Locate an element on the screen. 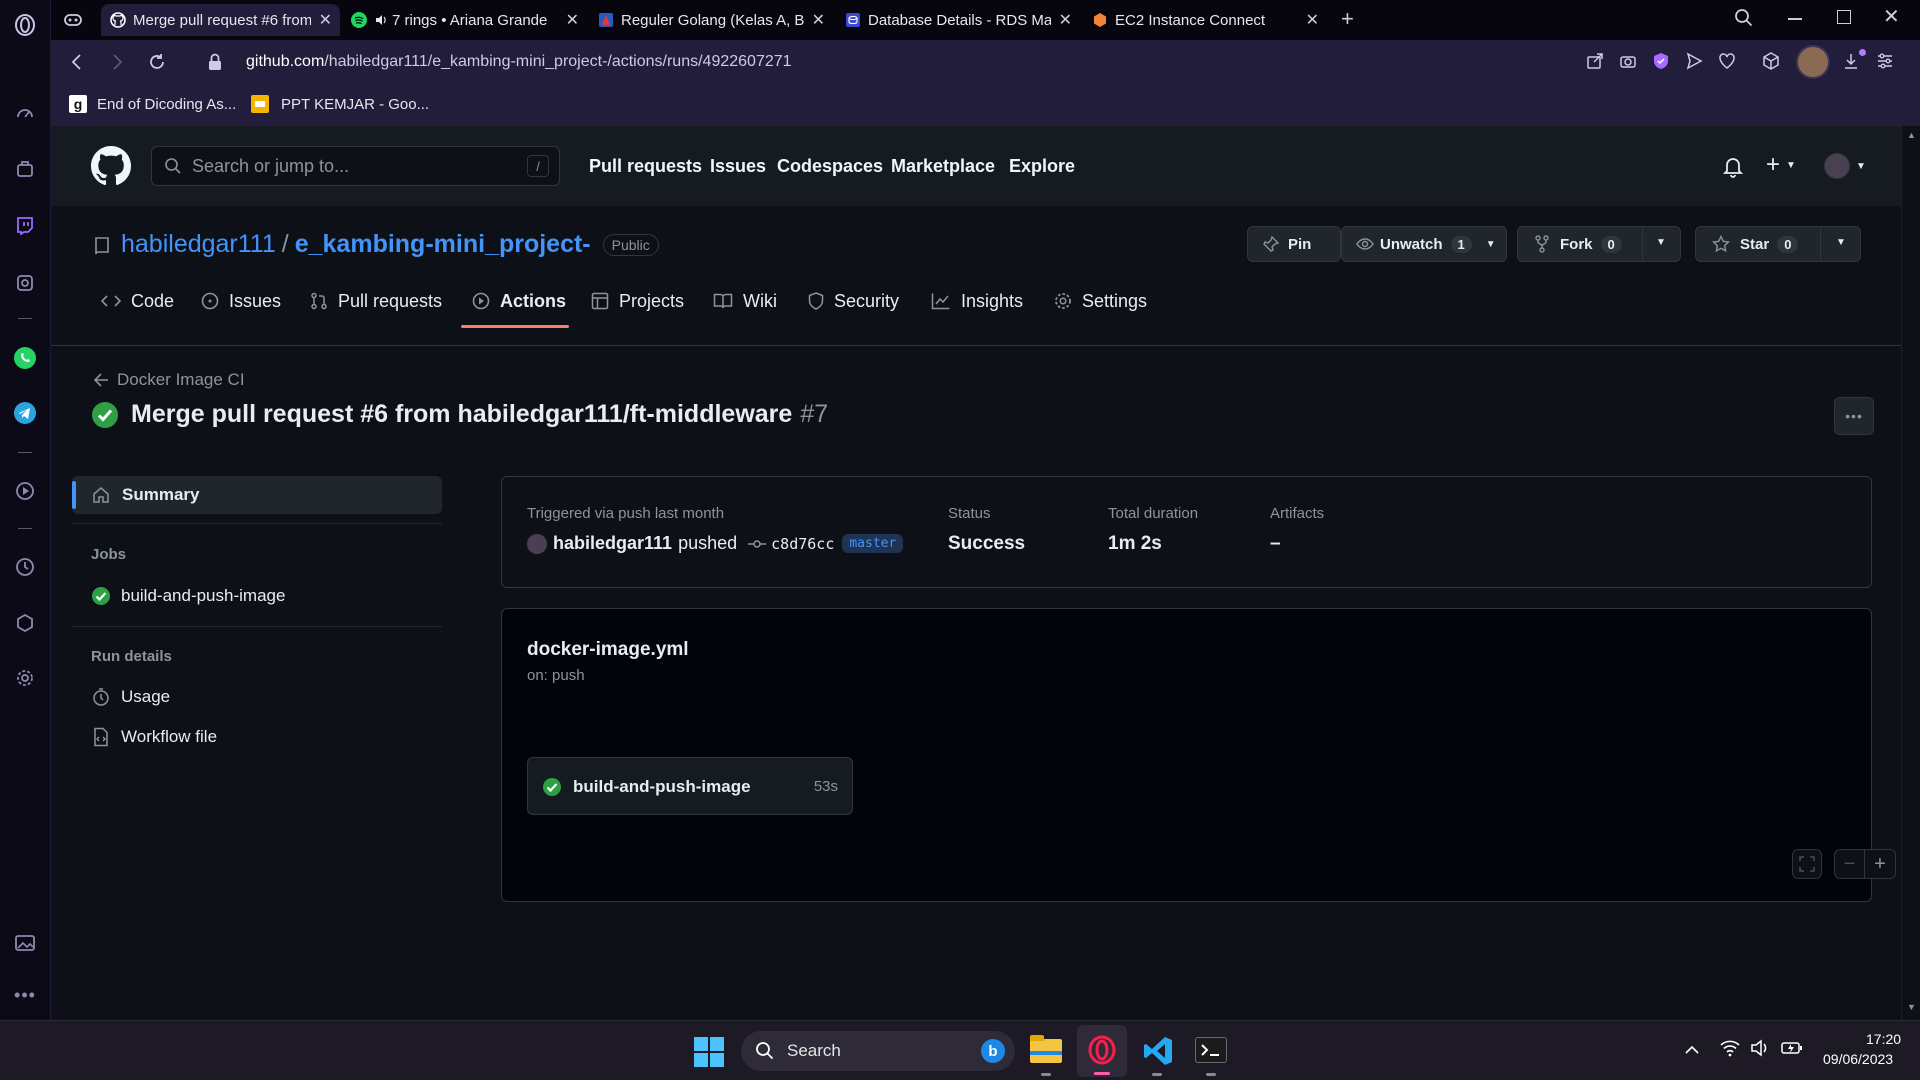 The image size is (1920, 1080). taskbar-search: Search b is located at coordinates (878, 1051).